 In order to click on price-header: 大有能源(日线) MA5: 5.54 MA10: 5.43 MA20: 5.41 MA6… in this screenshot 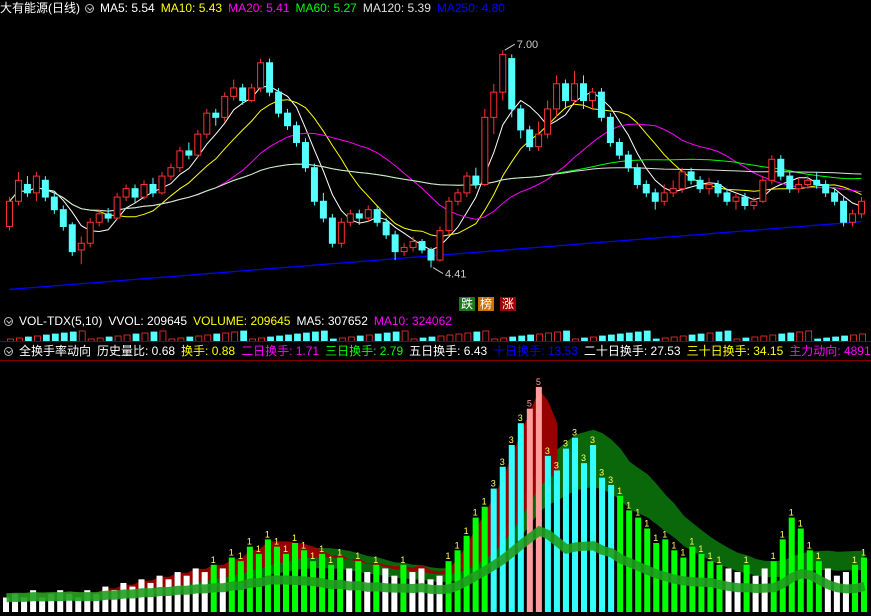, I will do `click(435, 8)`.